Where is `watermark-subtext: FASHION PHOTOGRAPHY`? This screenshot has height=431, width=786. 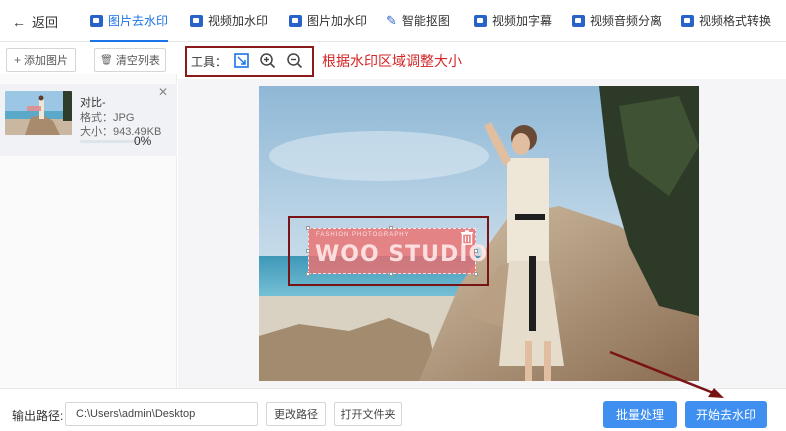
watermark-subtext: FASHION PHOTOGRAPHY is located at coordinates (363, 235).